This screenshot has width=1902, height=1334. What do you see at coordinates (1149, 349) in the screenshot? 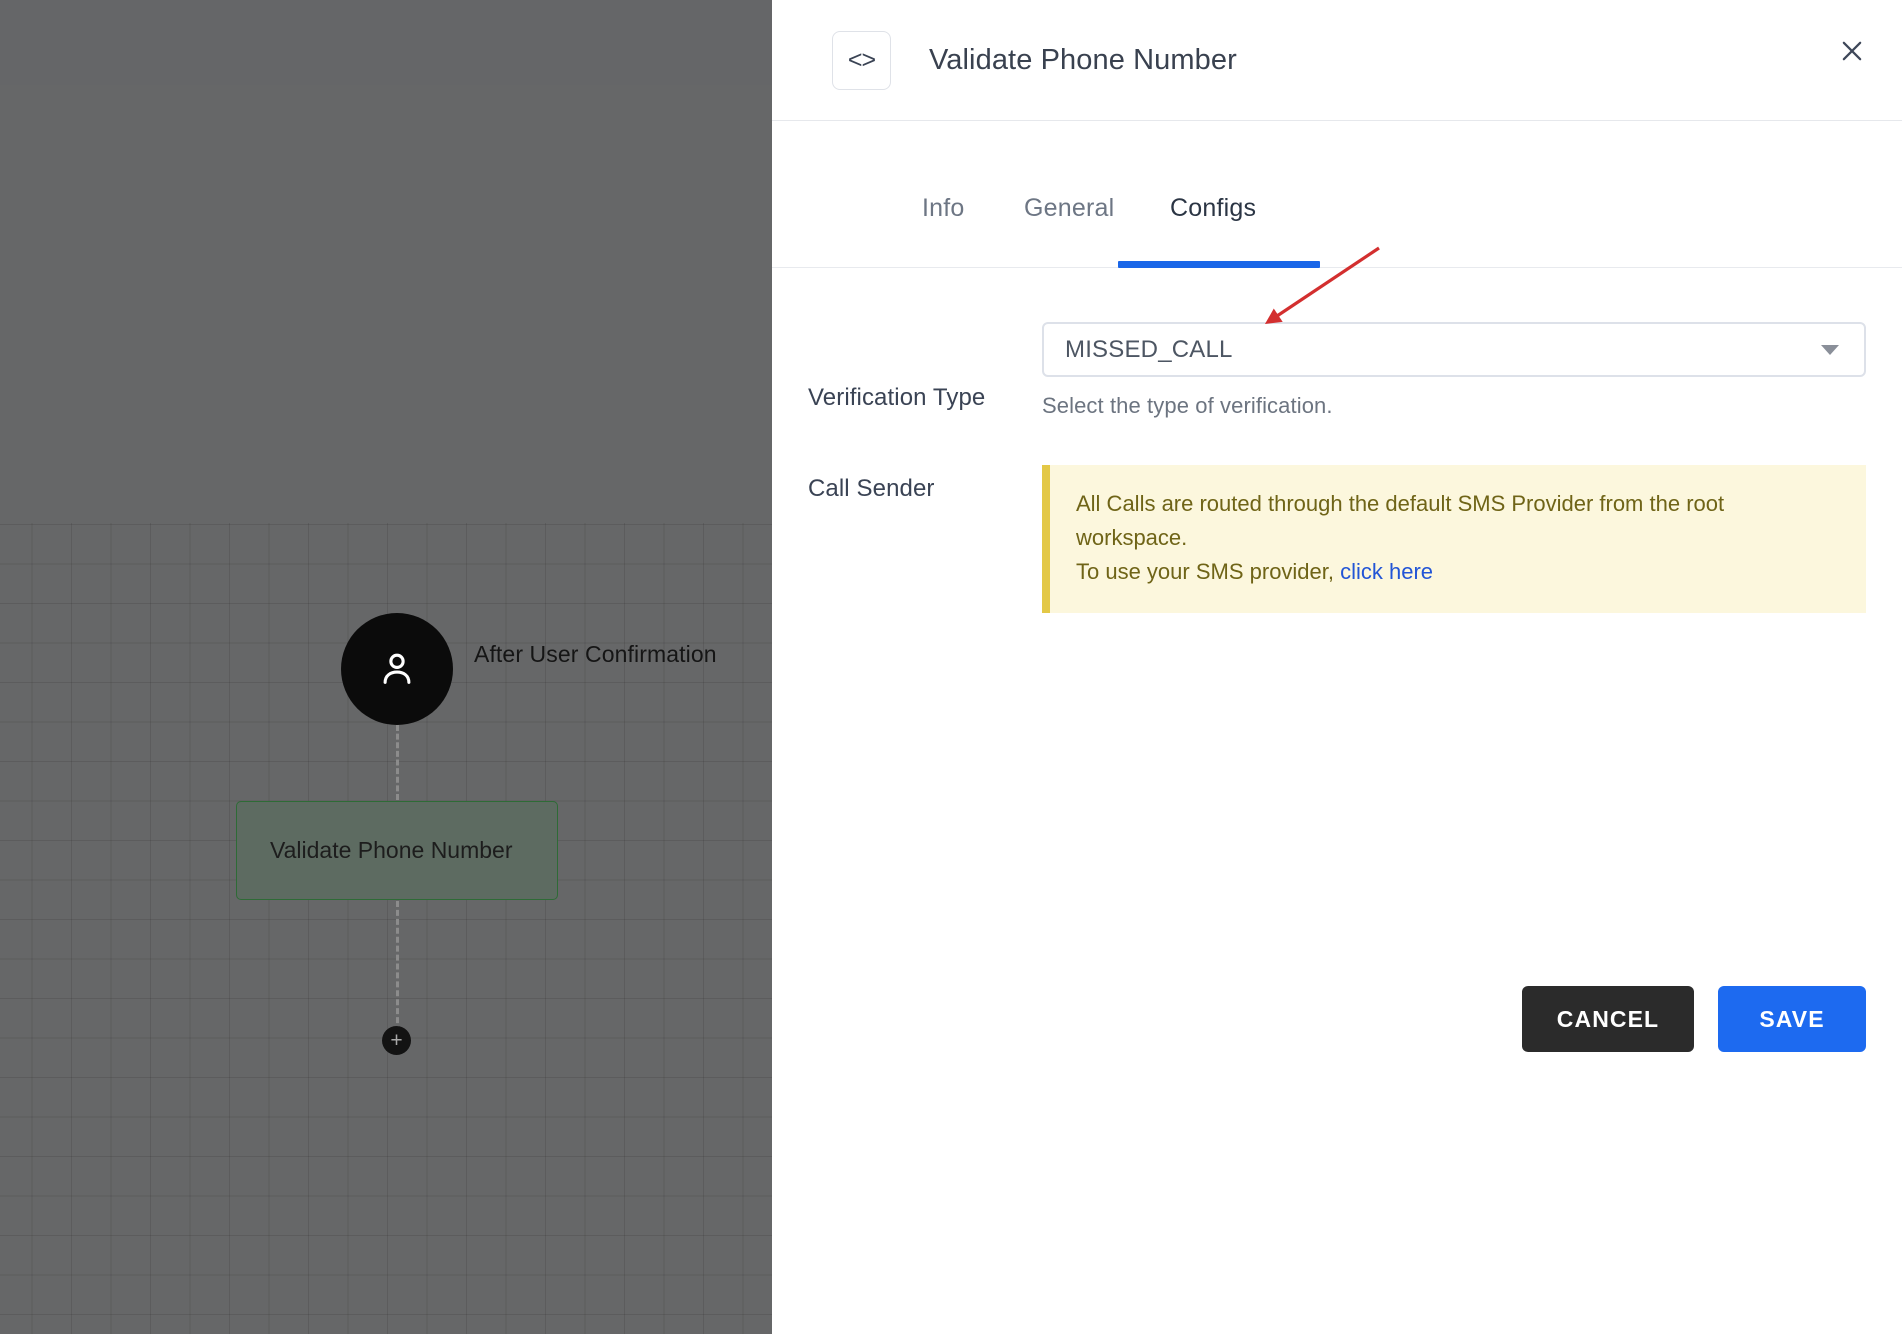
I see `verification-type-value: MISSED_CALL` at bounding box center [1149, 349].